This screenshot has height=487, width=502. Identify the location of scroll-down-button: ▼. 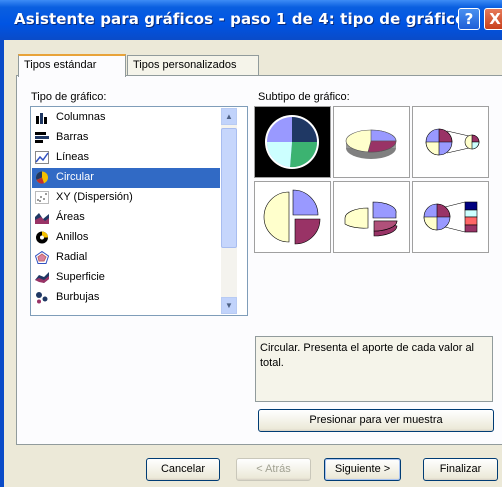
(229, 305).